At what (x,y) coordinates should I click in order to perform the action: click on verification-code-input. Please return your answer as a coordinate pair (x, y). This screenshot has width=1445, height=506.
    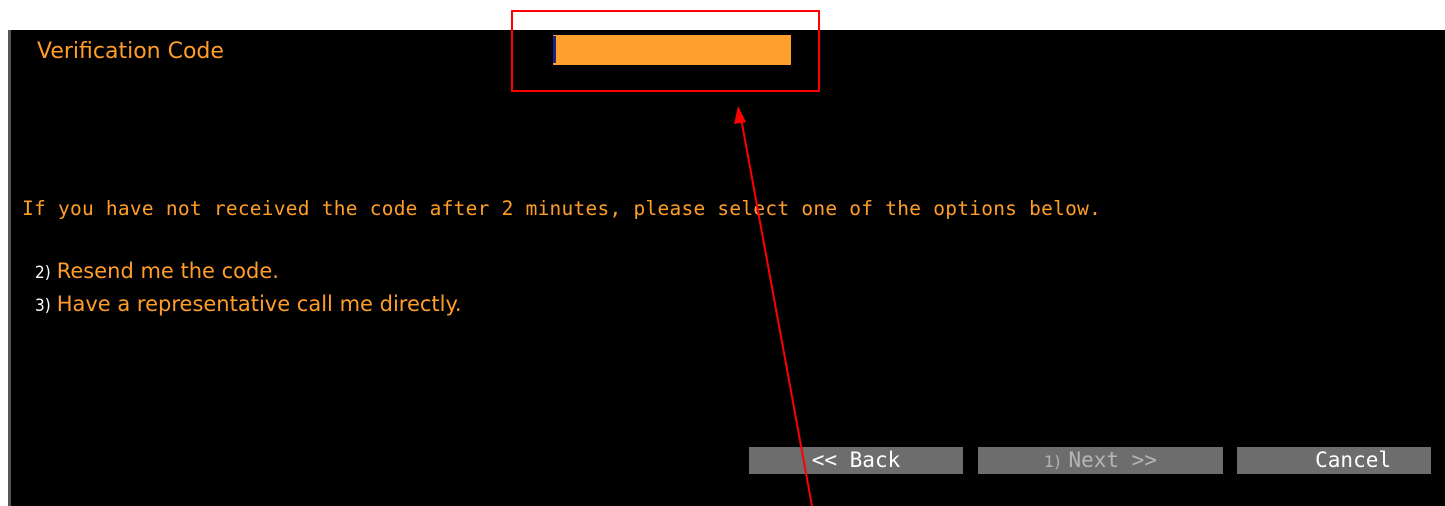
    Looking at the image, I should click on (672, 50).